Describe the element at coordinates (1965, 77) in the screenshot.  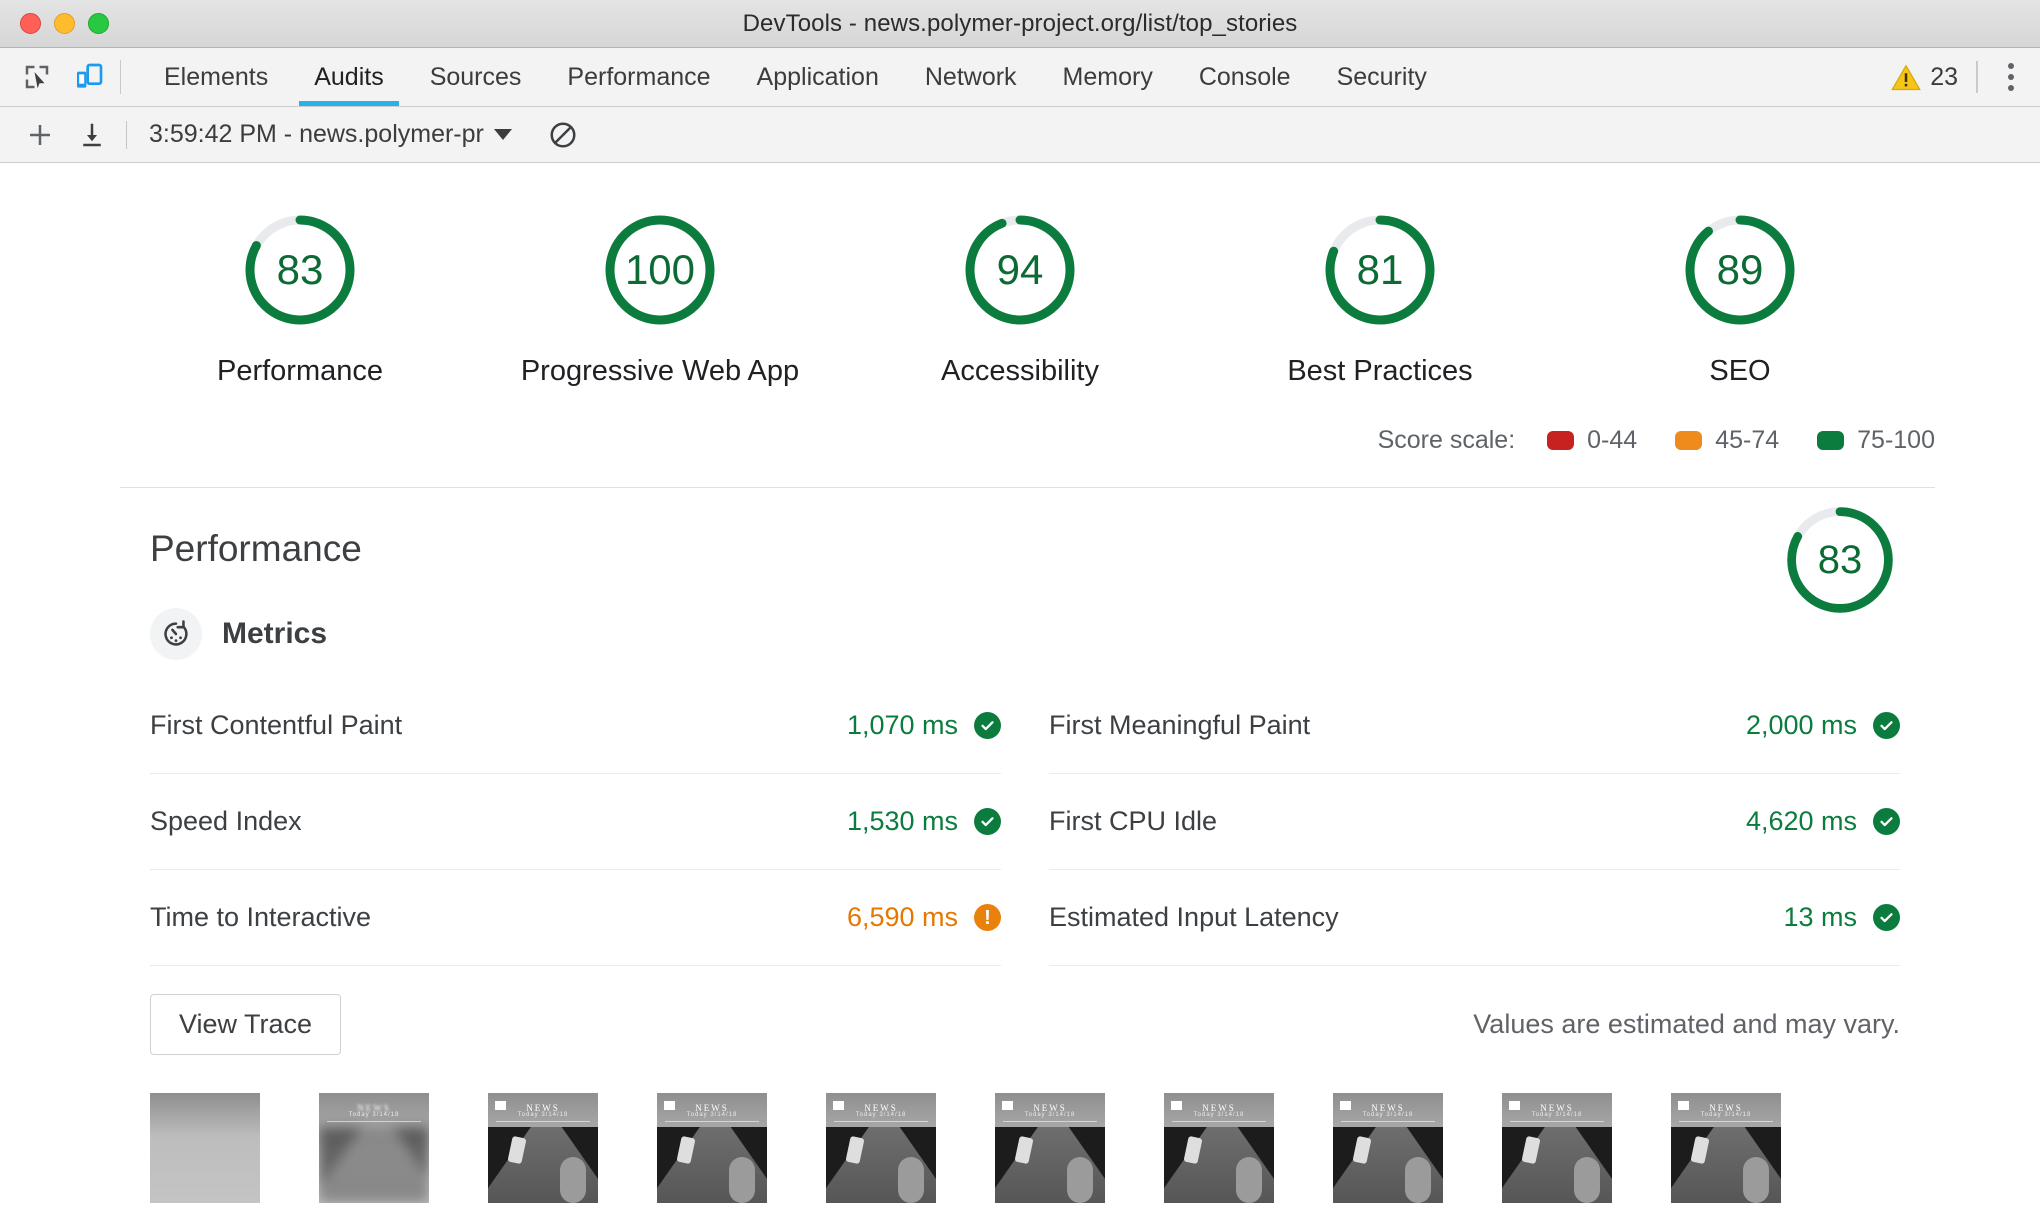
I see `devtools-tabstrip-right: 23` at that location.